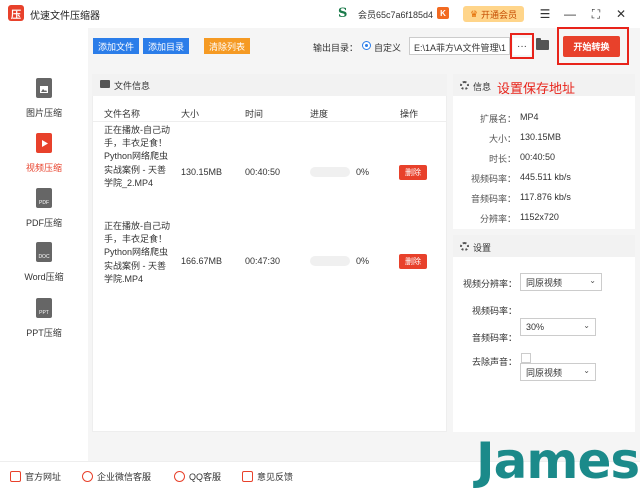 This screenshot has height=489, width=640. What do you see at coordinates (490, 284) in the screenshot?
I see `video-resolution-label: 视频分辨率：` at bounding box center [490, 284].